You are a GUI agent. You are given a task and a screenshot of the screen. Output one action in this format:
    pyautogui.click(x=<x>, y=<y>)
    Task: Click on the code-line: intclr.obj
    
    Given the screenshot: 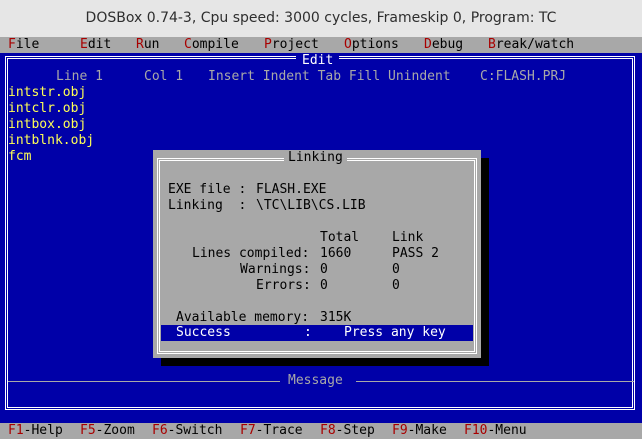 What is the action you would take?
    pyautogui.click(x=47, y=108)
    